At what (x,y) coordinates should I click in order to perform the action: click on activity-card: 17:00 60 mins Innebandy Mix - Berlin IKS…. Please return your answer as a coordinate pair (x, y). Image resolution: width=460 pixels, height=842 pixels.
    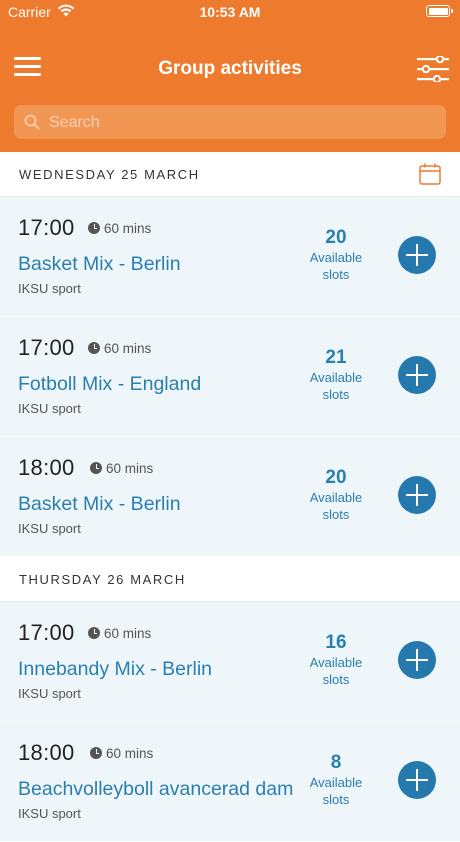
    Looking at the image, I should click on (230, 662).